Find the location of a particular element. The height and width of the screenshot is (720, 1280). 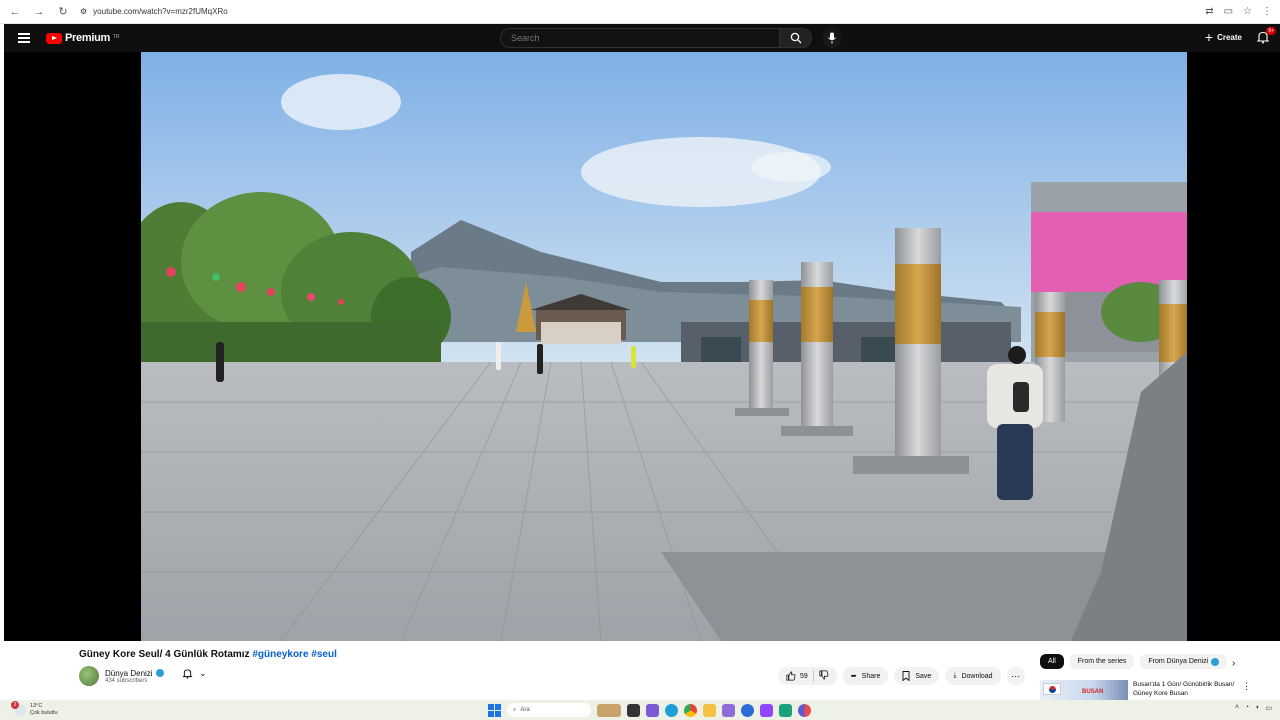

share-icon: ➦ is located at coordinates (853, 676).